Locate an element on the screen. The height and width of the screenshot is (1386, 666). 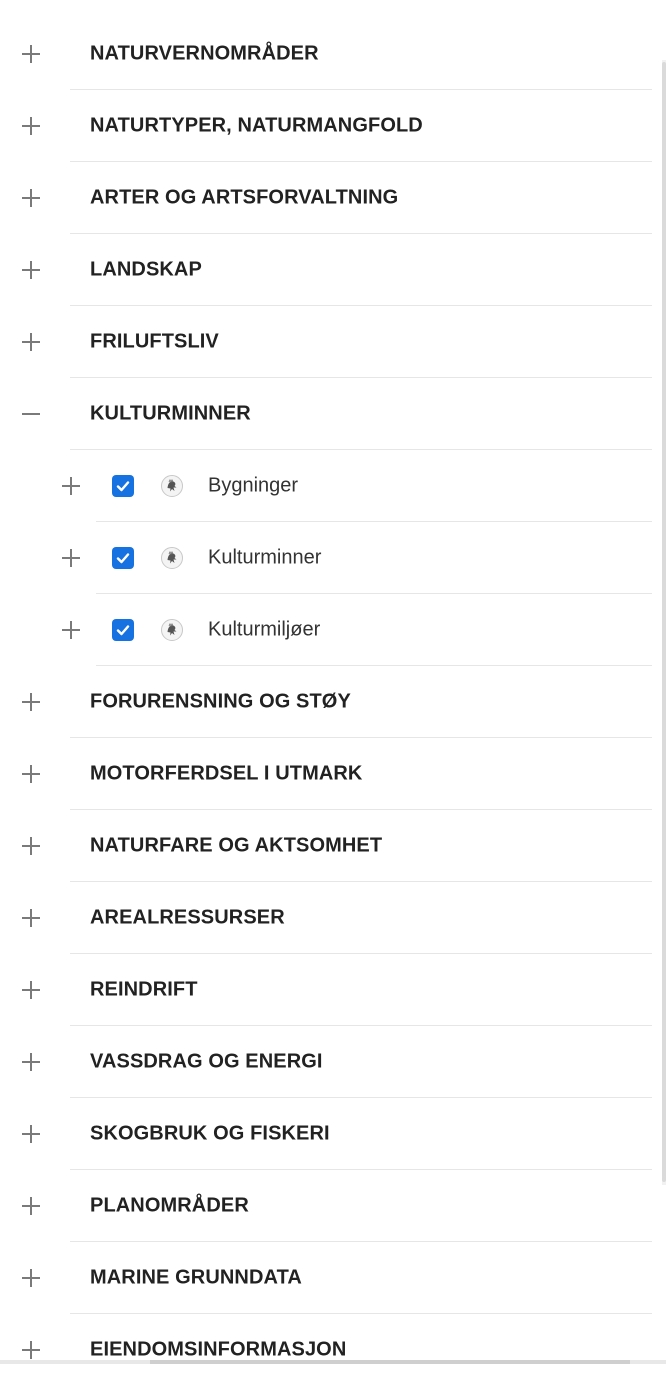
category-arter: ARTER OG ARTSFORVALTNING is located at coordinates (330, 198).